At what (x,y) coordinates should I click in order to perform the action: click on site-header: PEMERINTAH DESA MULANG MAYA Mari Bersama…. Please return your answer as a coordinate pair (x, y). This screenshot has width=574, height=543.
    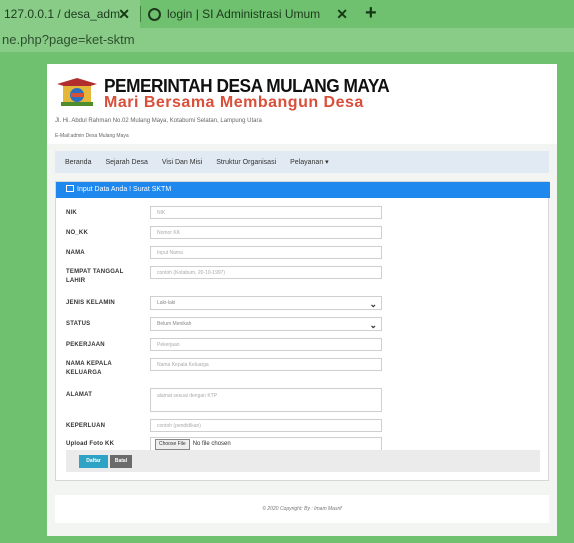
    Looking at the image, I should click on (302, 104).